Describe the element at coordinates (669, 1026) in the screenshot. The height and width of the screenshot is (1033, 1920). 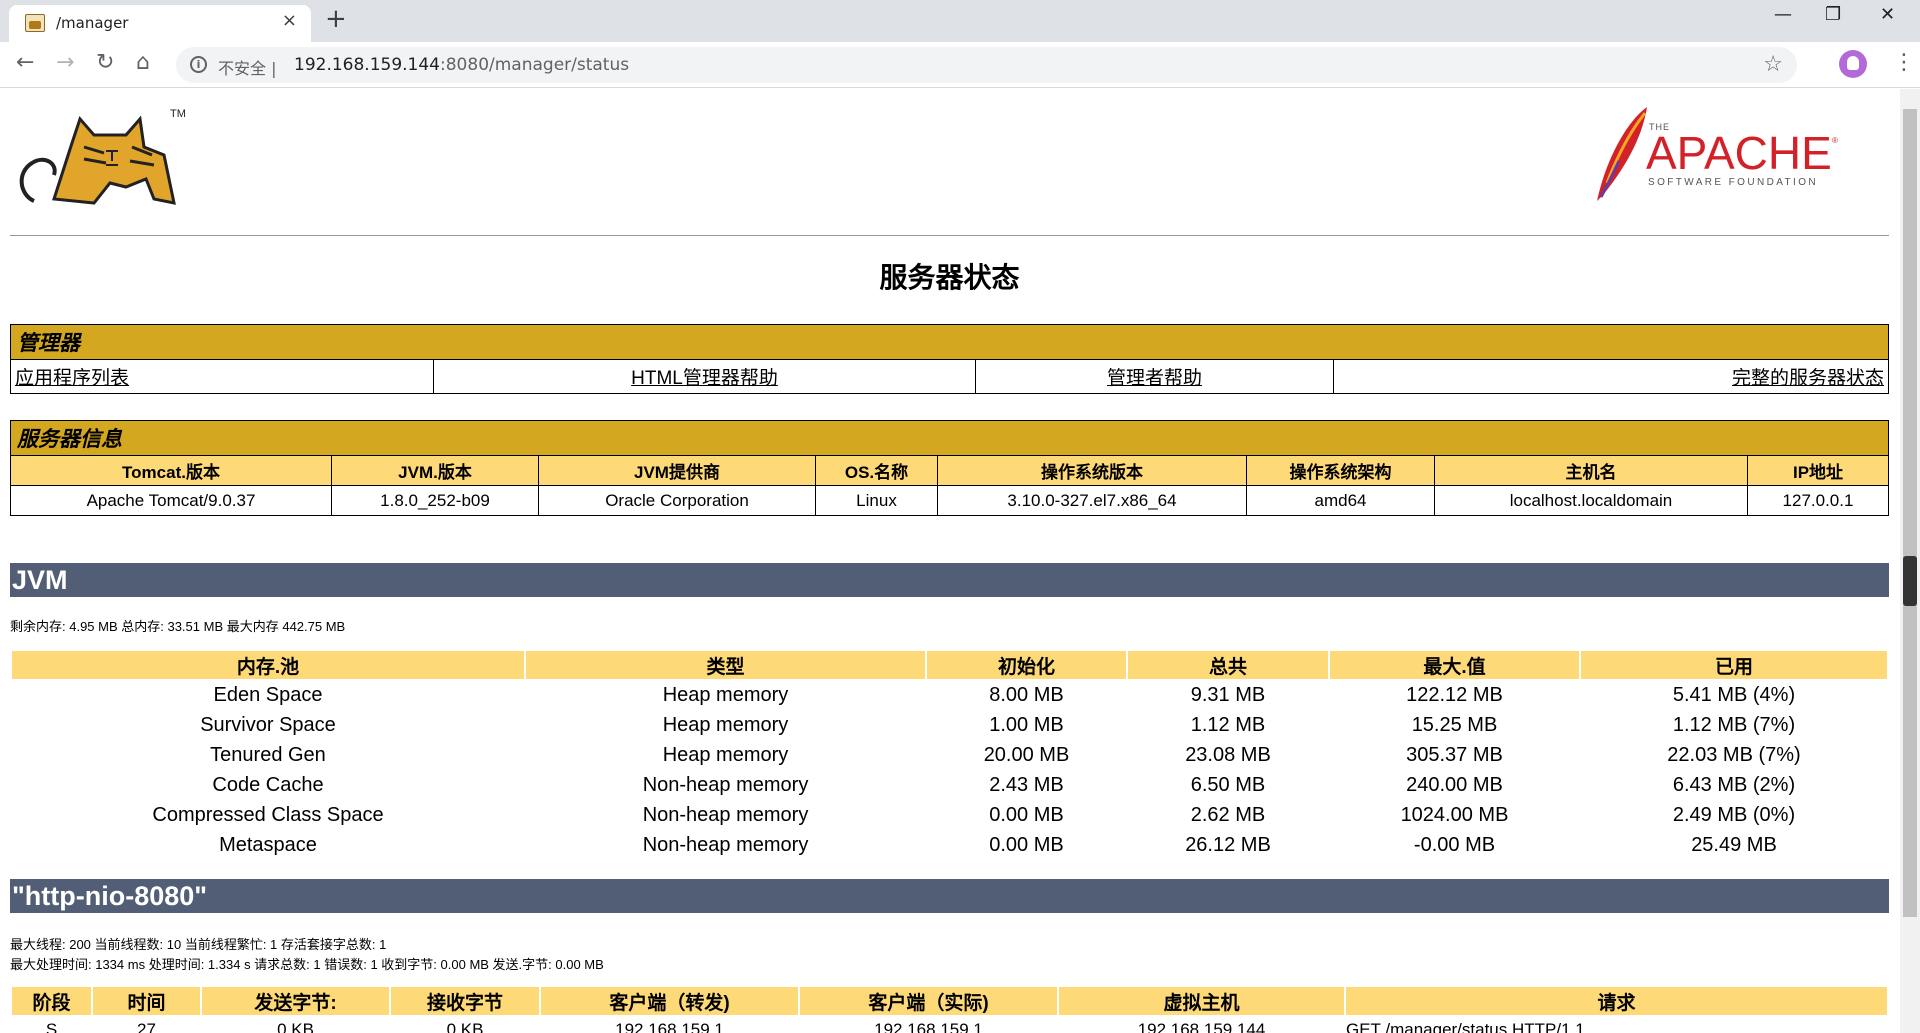
I see `connector-client-forwarded: 192.168.159.1` at that location.